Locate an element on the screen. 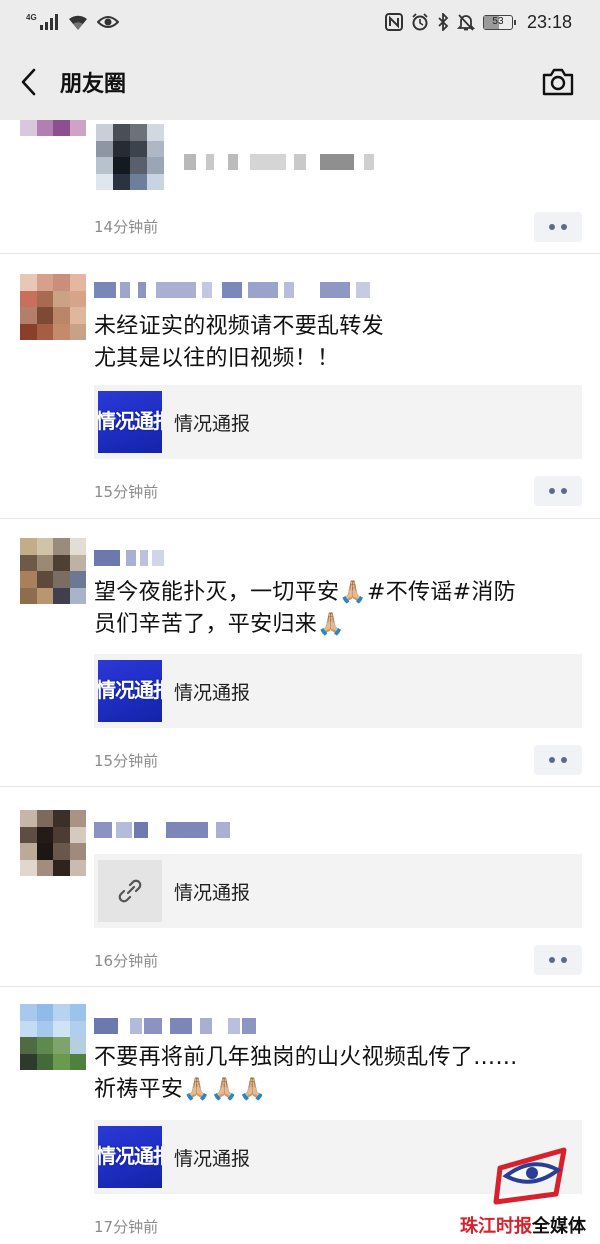 Image resolution: width=600 pixels, height=1244 pixels. watermark-text: 珠江时报全媒体 is located at coordinates (523, 1225).